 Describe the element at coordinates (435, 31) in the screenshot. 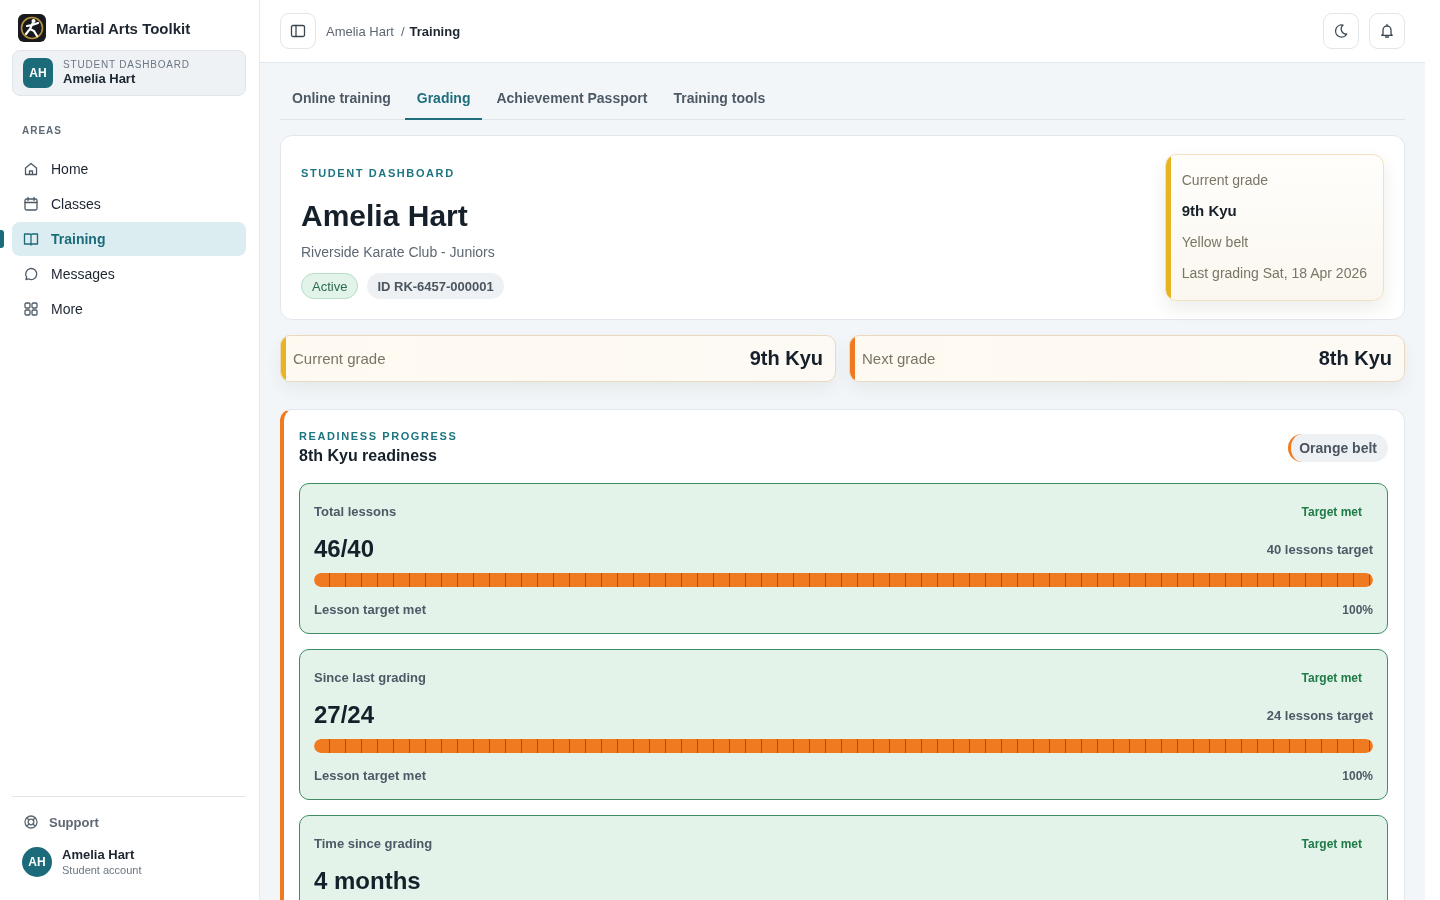

I see `breadcrumb-current: Training` at that location.